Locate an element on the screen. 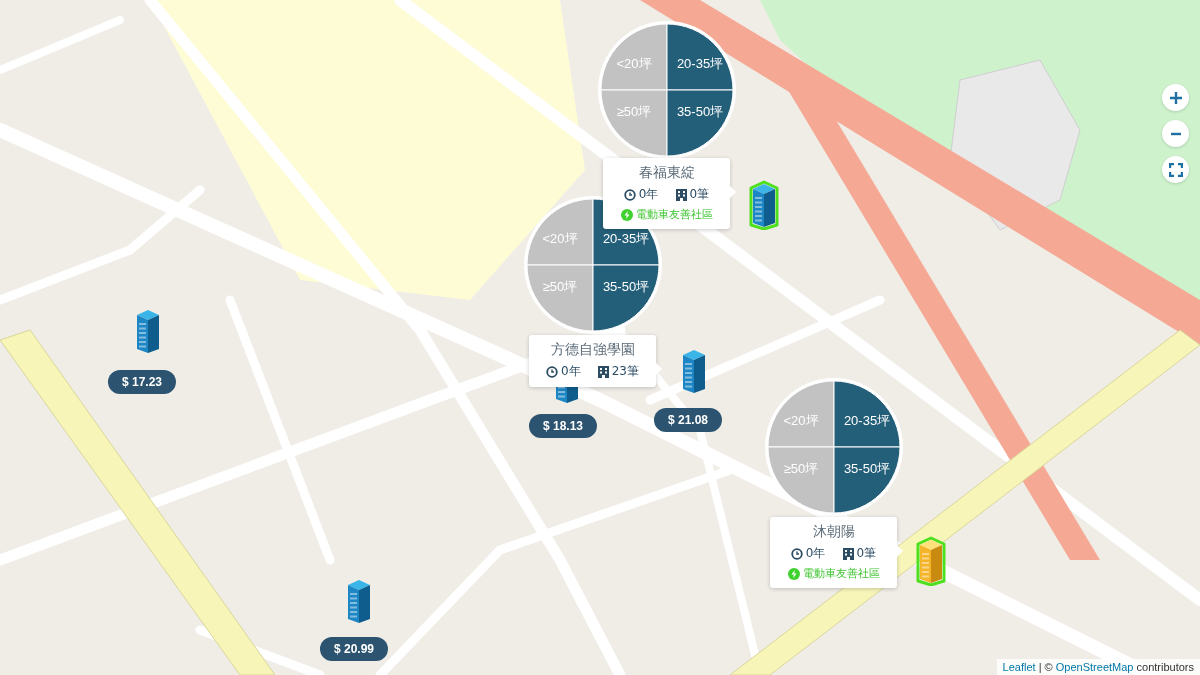 Image resolution: width=1200 pixels, height=675 pixels. price-tag: $ 21.08 is located at coordinates (688, 420).